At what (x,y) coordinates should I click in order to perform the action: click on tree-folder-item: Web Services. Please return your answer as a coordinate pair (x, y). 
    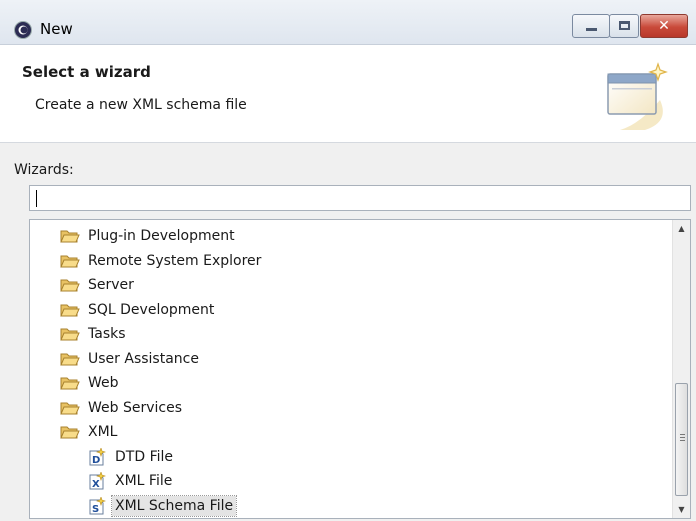
    Looking at the image, I should click on (122, 408).